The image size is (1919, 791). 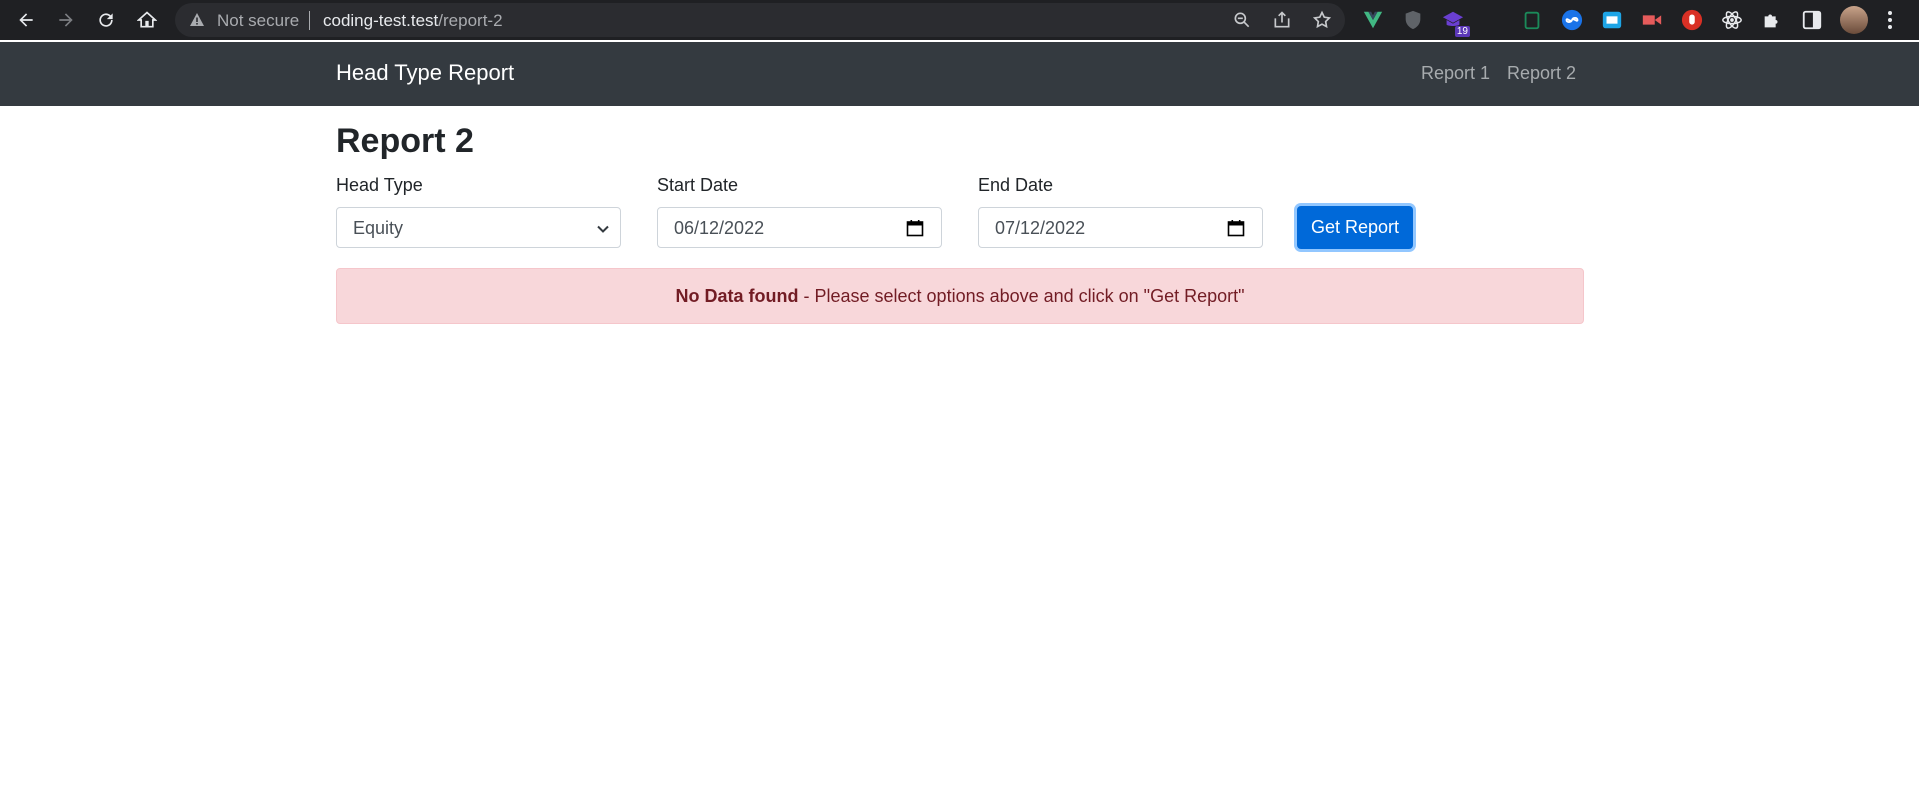 What do you see at coordinates (1462, 31) in the screenshot?
I see `extension-badge: 19` at bounding box center [1462, 31].